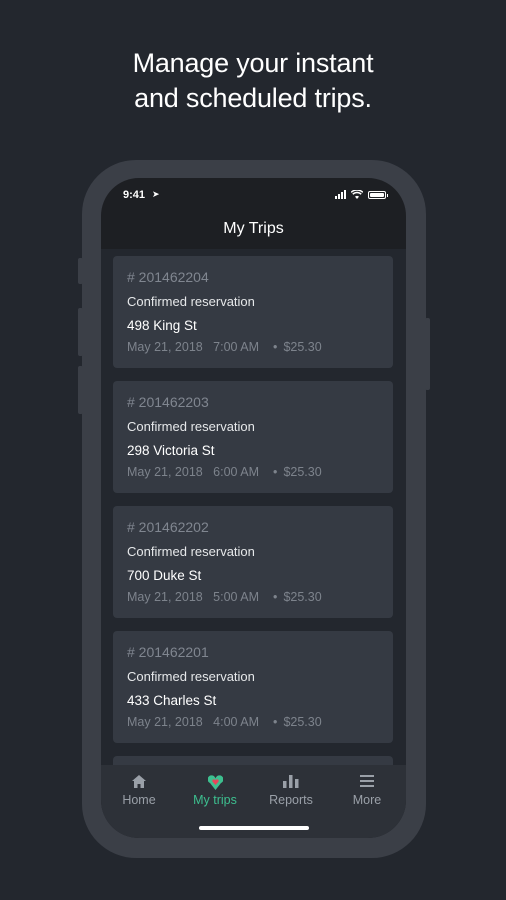 This screenshot has width=506, height=900. What do you see at coordinates (80, 332) in the screenshot?
I see `phone-volume-up-button` at bounding box center [80, 332].